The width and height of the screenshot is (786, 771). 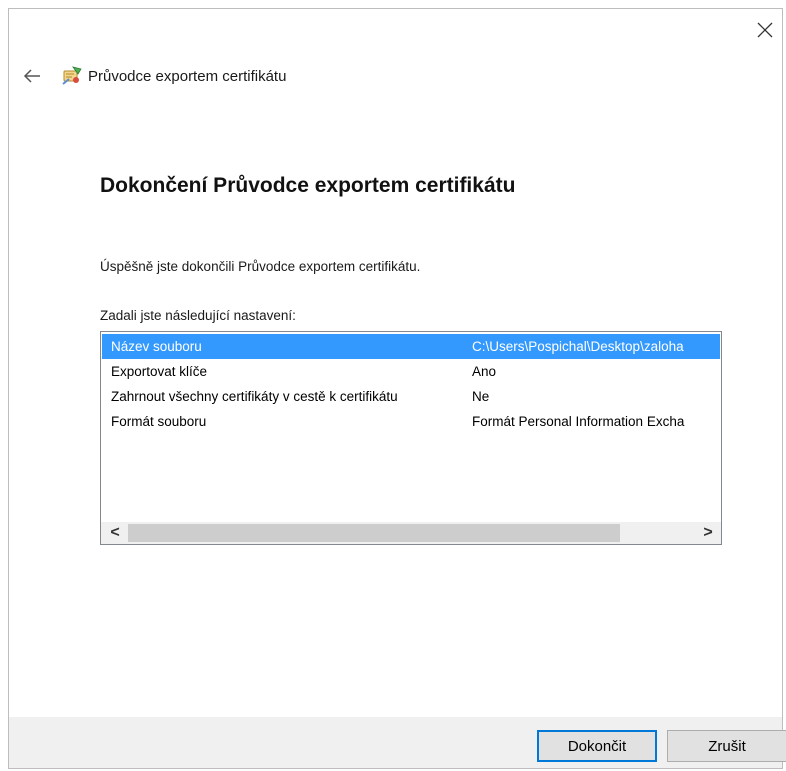 I want to click on back-button, so click(x=32, y=76).